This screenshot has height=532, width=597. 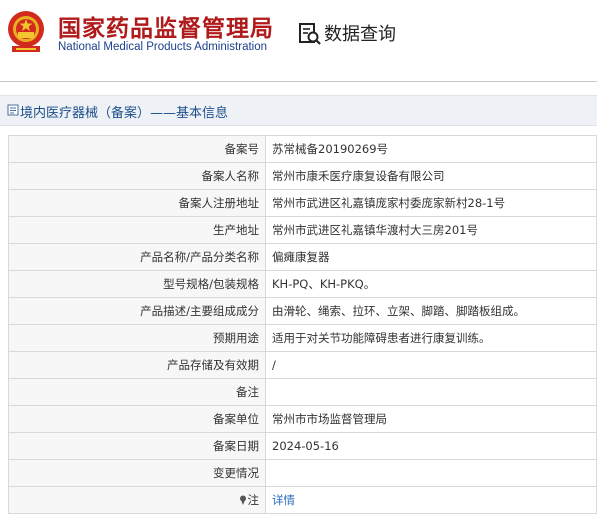 What do you see at coordinates (310, 34) in the screenshot?
I see `data-search-icon` at bounding box center [310, 34].